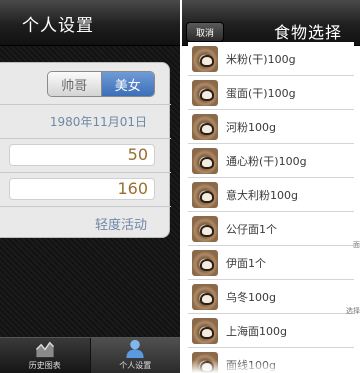 The height and width of the screenshot is (373, 360). Describe the element at coordinates (135, 365) in the screenshot. I see `tab-label-settings: 个人设置` at that location.